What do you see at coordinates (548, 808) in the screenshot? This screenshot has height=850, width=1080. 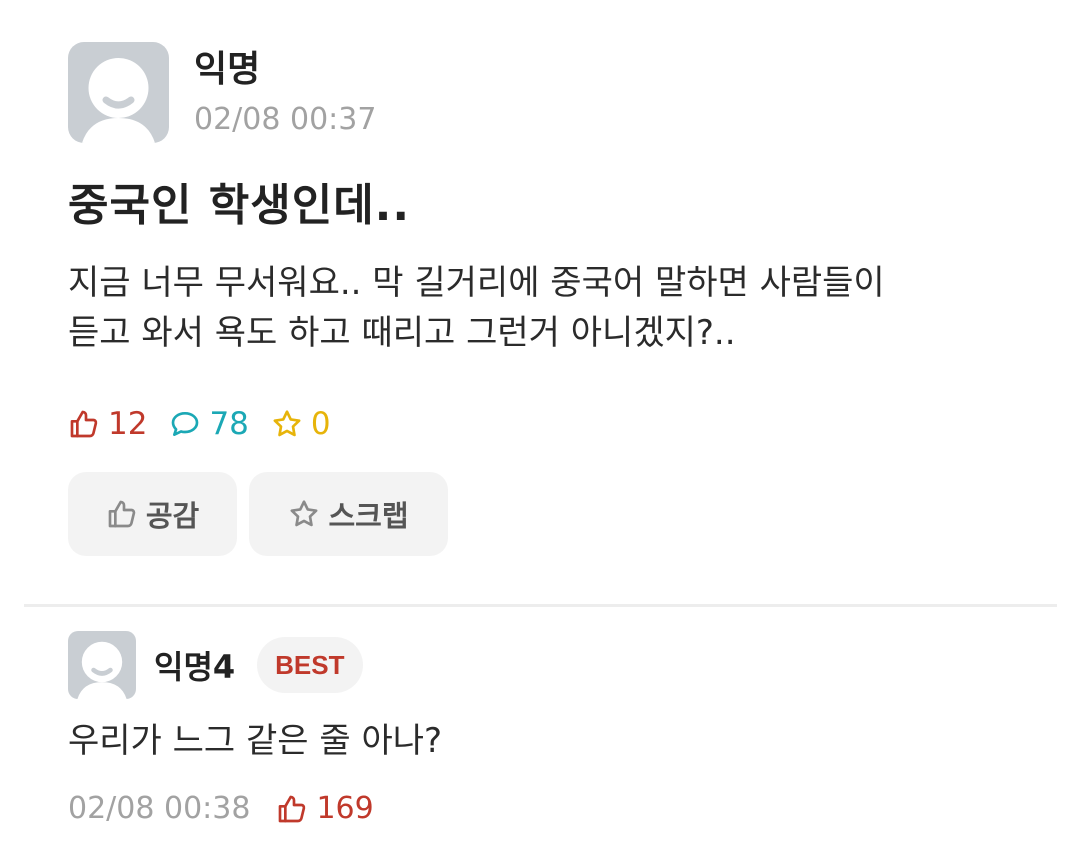 I see `comment-footer: 02/08 00:38 169` at bounding box center [548, 808].